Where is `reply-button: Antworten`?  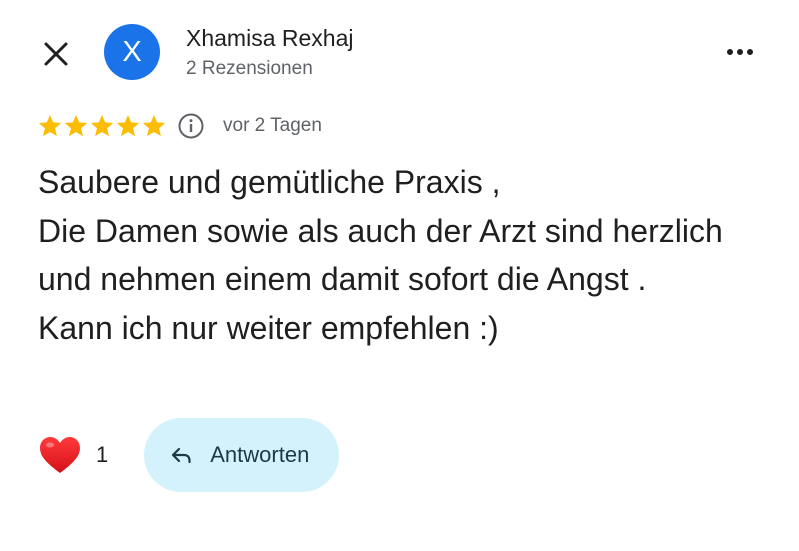
reply-button: Antworten is located at coordinates (242, 455).